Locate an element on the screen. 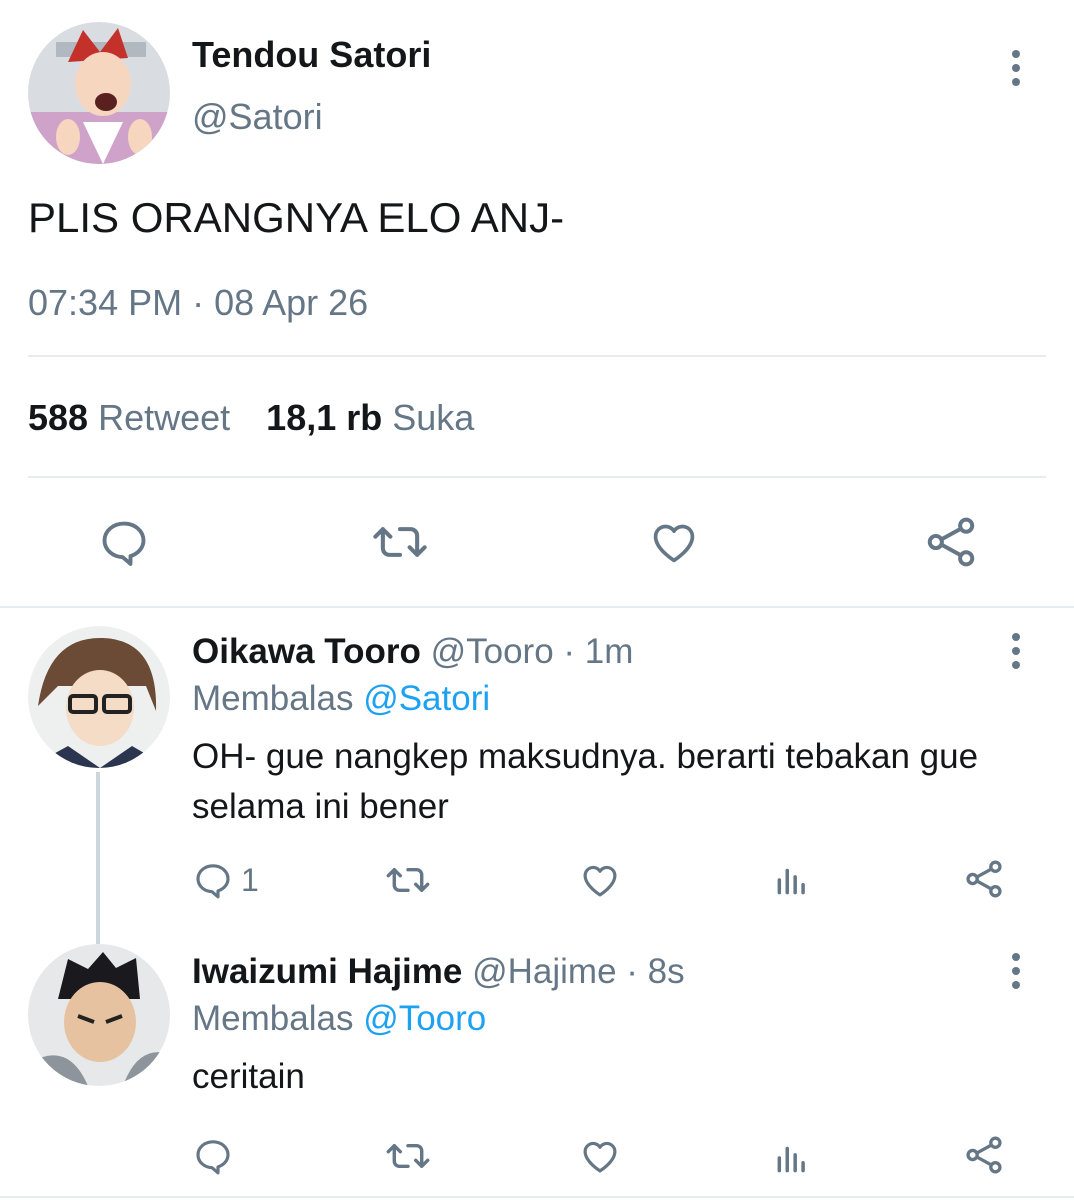  author-avatar is located at coordinates (99, 93).